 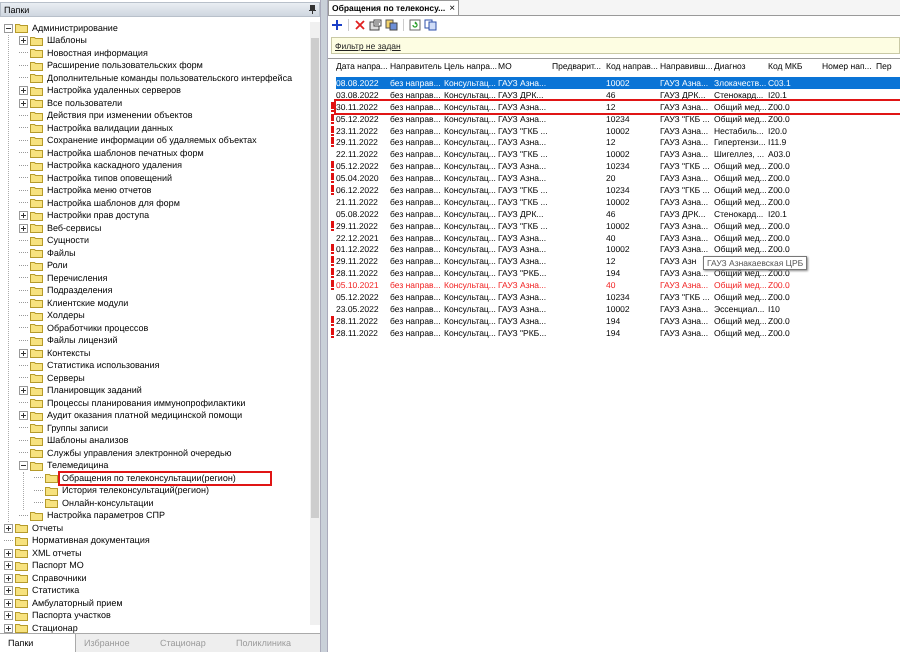 What do you see at coordinates (57, 266) in the screenshot?
I see `tree-item: Роли` at bounding box center [57, 266].